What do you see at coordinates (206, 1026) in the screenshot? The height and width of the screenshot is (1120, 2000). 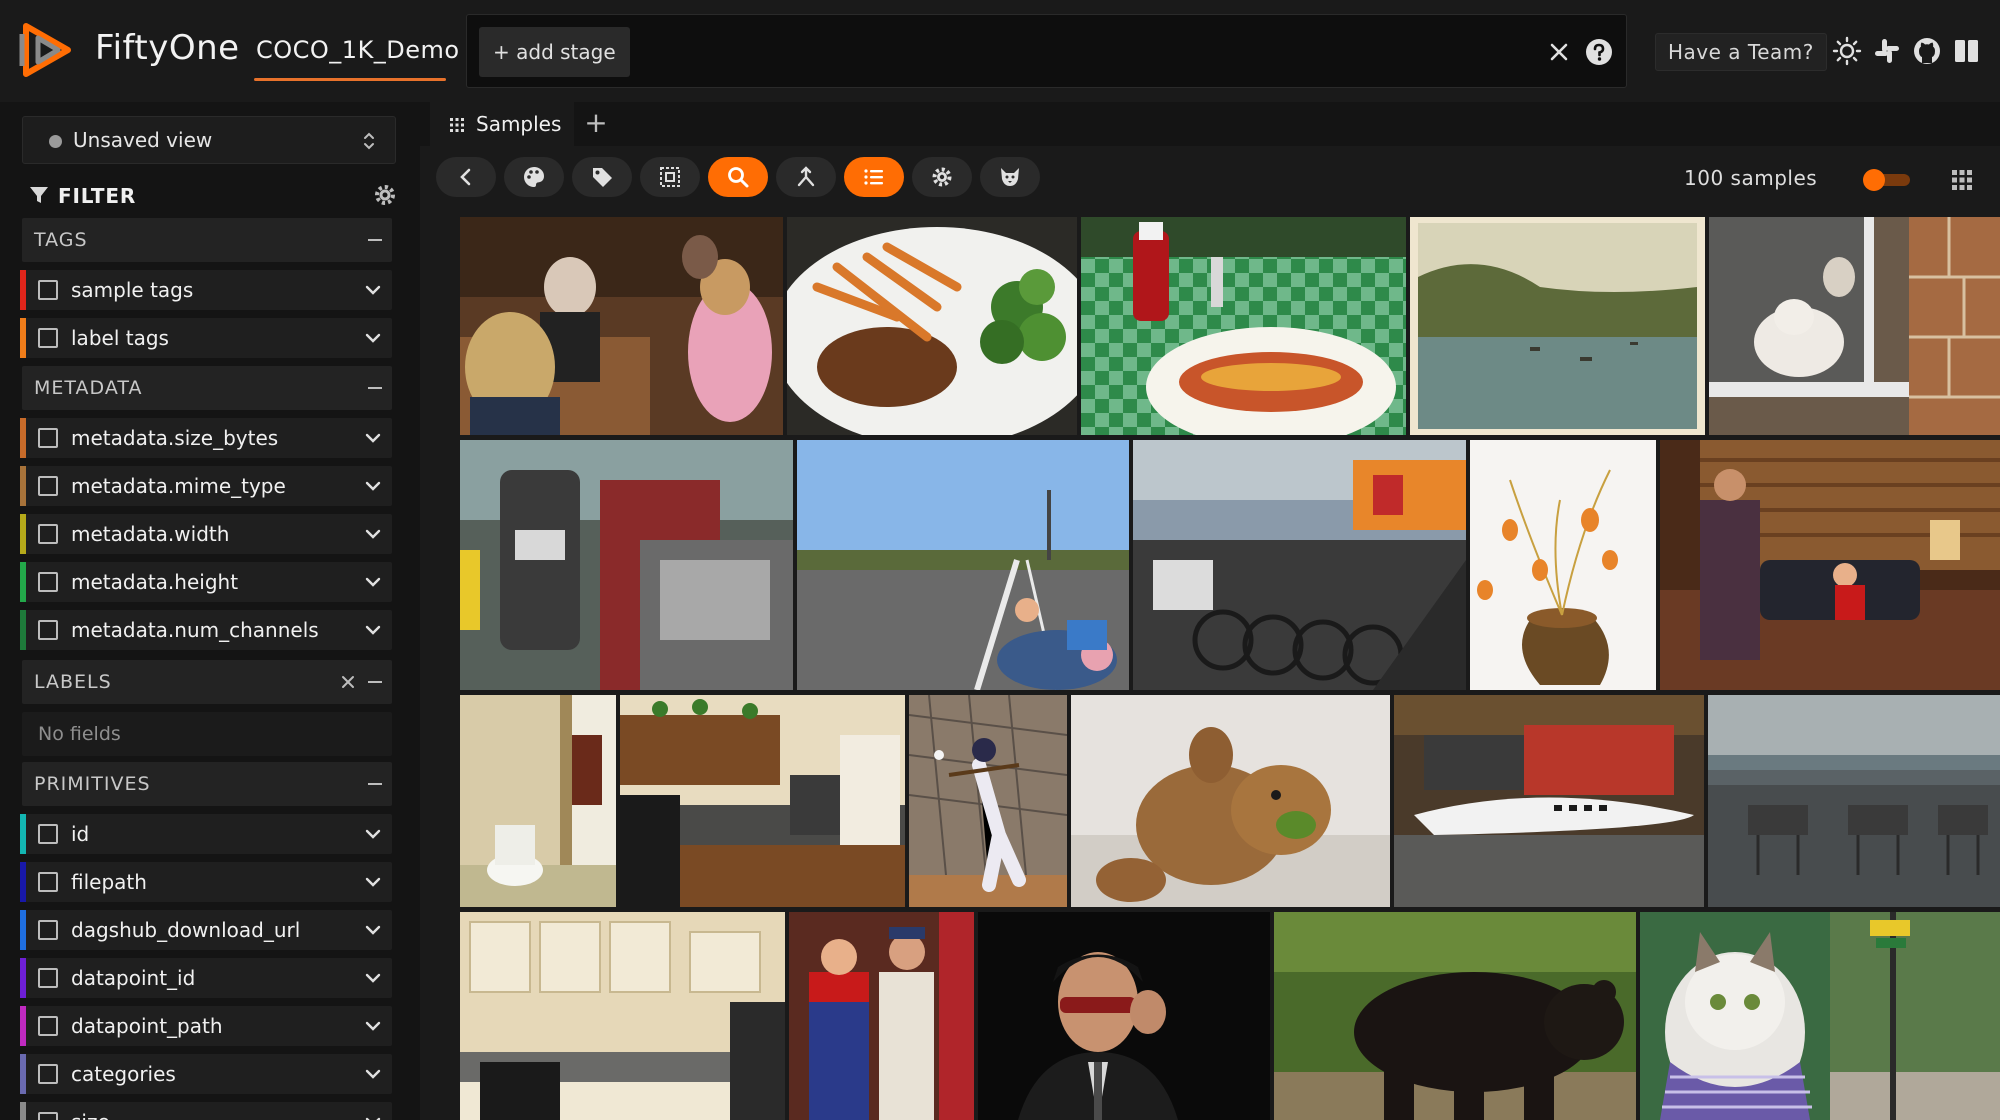 I see `field-row-datapoint-path: datapoint_path` at bounding box center [206, 1026].